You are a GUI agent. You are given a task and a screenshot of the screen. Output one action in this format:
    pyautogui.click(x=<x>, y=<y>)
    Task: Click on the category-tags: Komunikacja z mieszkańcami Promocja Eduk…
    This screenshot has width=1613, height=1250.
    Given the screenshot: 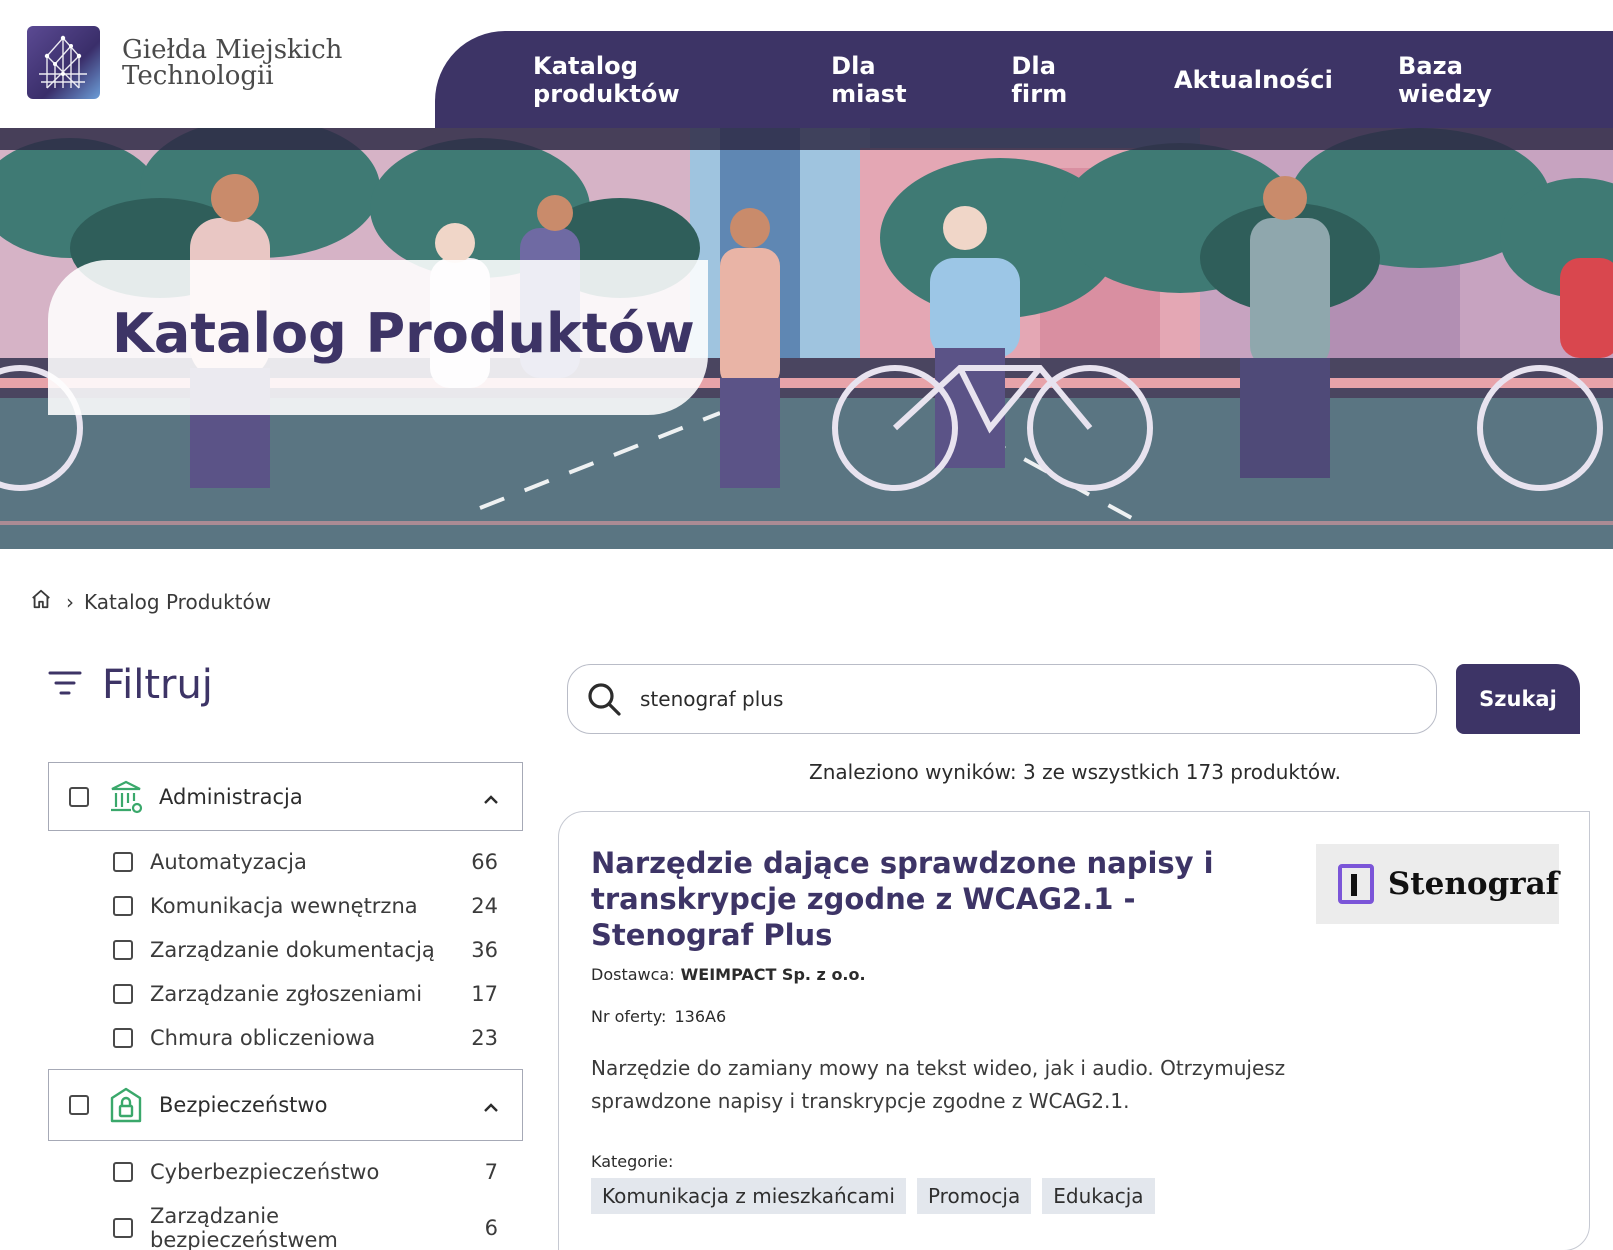 What is the action you would take?
    pyautogui.click(x=878, y=1196)
    